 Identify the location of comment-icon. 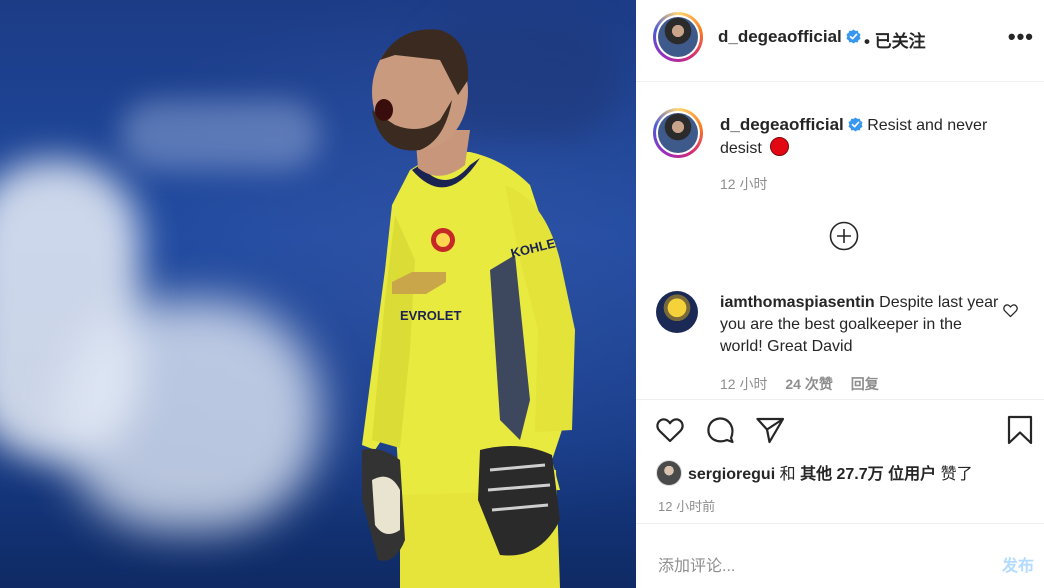
(720, 430).